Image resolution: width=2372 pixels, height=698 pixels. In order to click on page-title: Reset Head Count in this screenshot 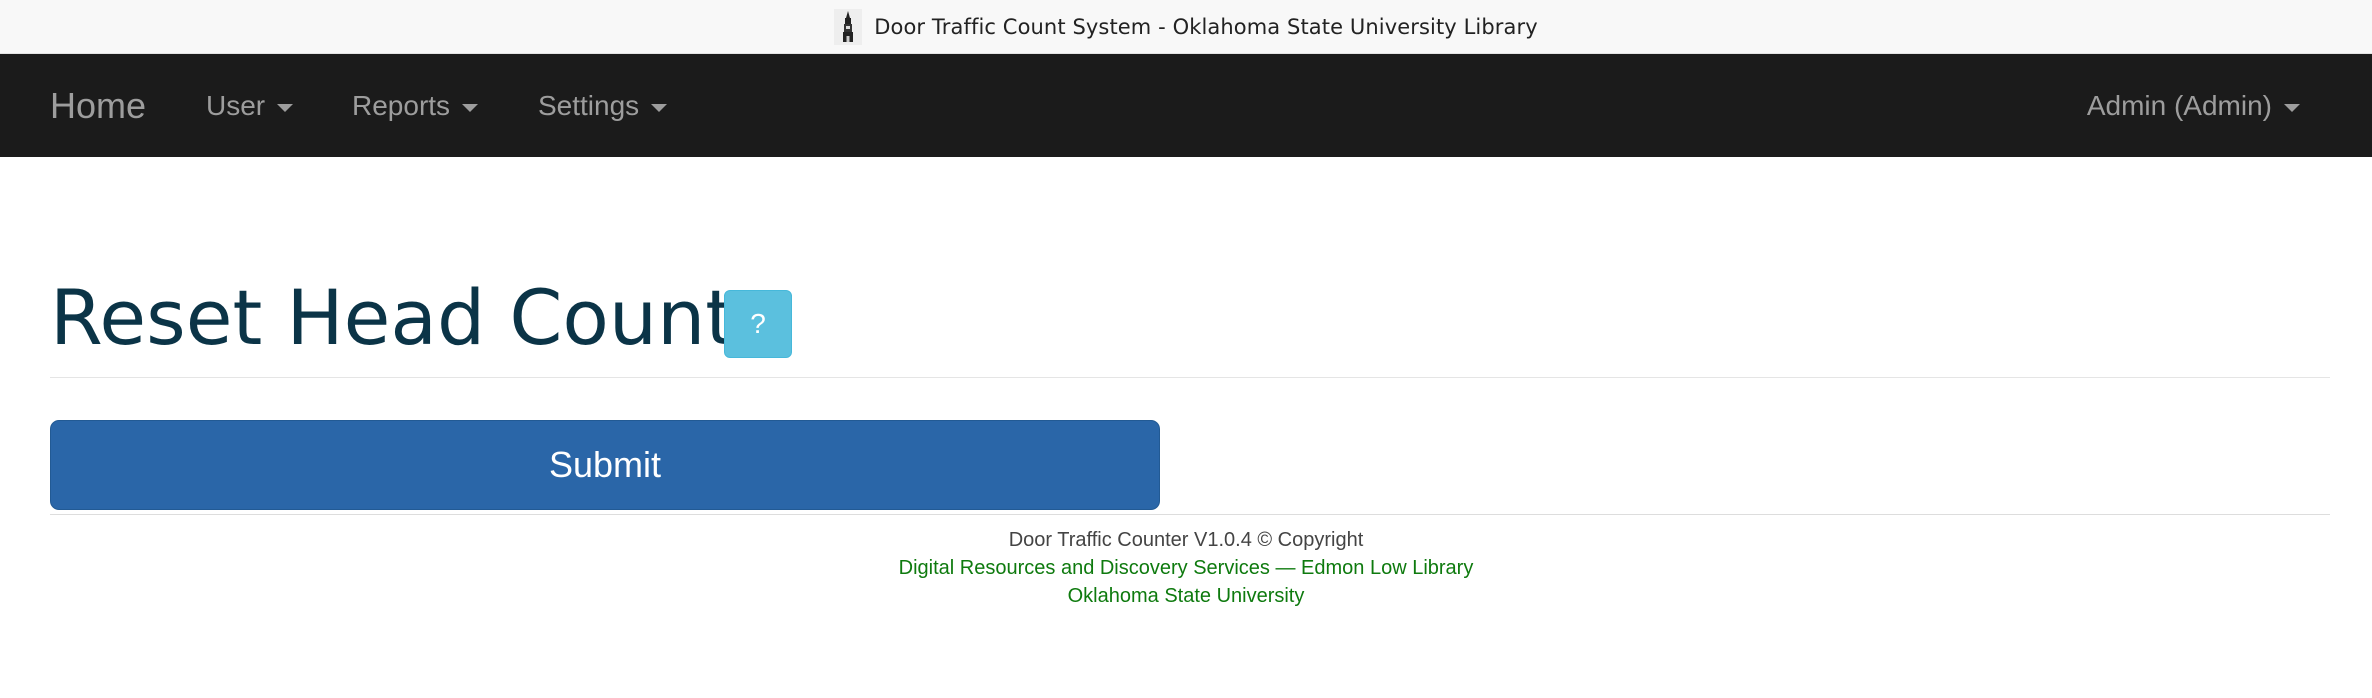, I will do `click(393, 317)`.